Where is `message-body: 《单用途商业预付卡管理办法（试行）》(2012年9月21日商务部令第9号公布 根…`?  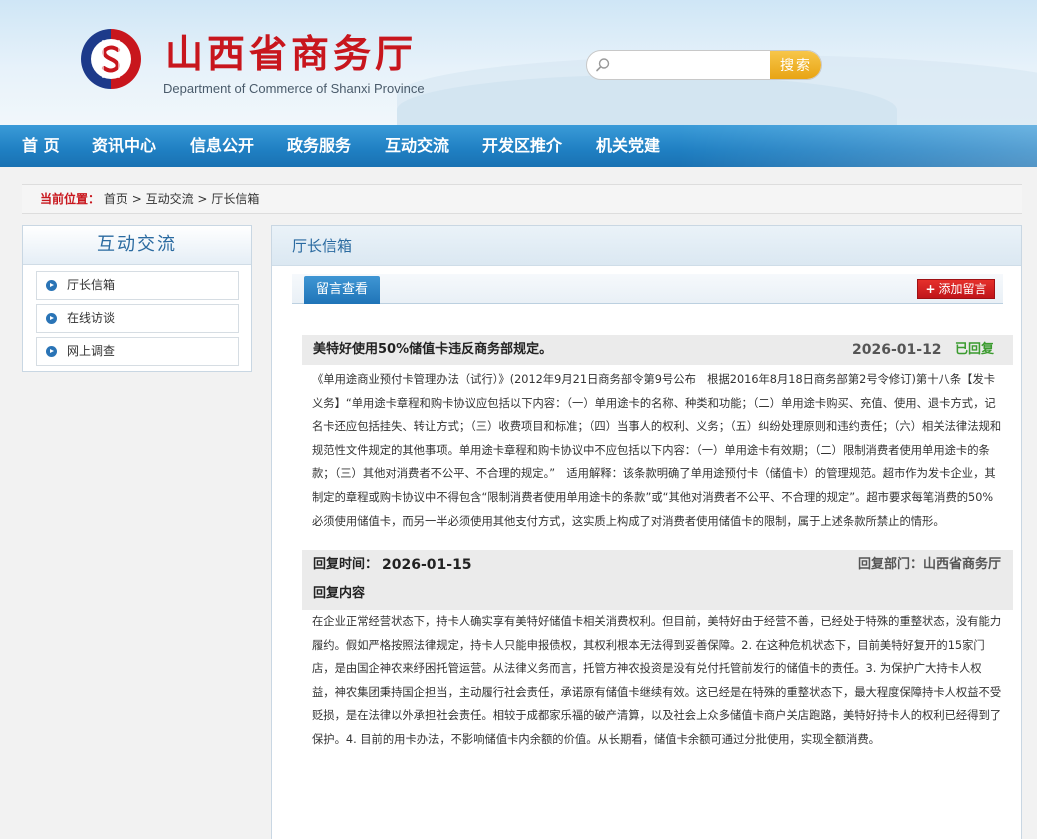 message-body: 《单用途商业预付卡管理办法（试行）》(2012年9月21日商务部令第9号公布 根… is located at coordinates (657, 450).